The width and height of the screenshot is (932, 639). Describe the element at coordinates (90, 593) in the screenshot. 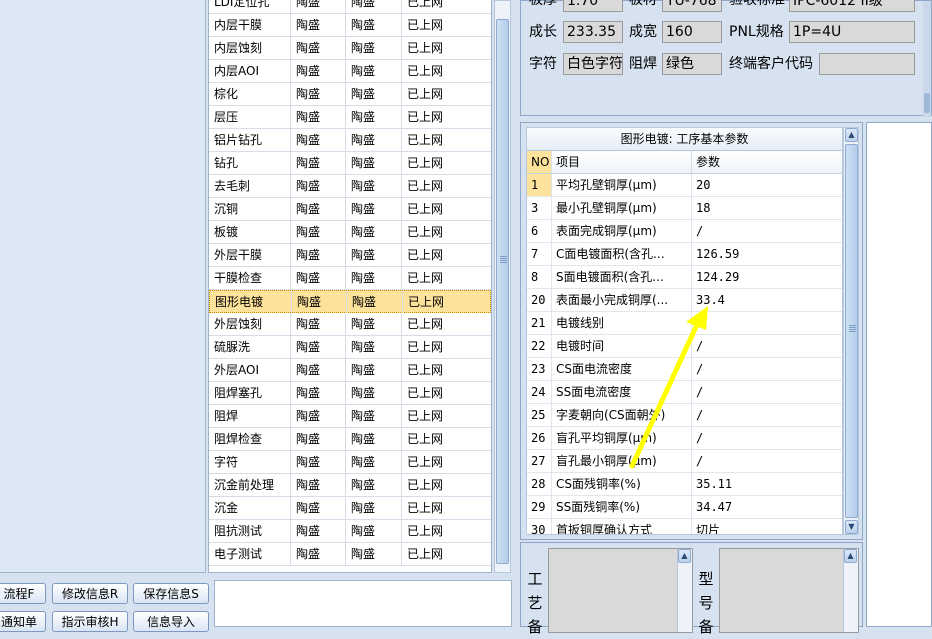

I see `modify-info-button: 修改信息R` at that location.